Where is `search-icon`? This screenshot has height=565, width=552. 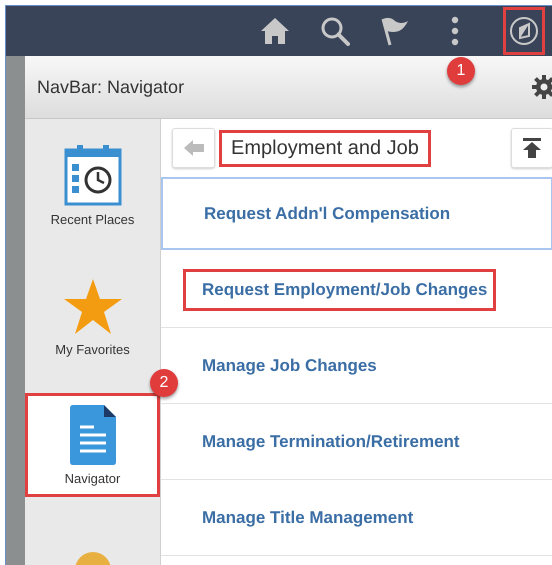
search-icon is located at coordinates (335, 31).